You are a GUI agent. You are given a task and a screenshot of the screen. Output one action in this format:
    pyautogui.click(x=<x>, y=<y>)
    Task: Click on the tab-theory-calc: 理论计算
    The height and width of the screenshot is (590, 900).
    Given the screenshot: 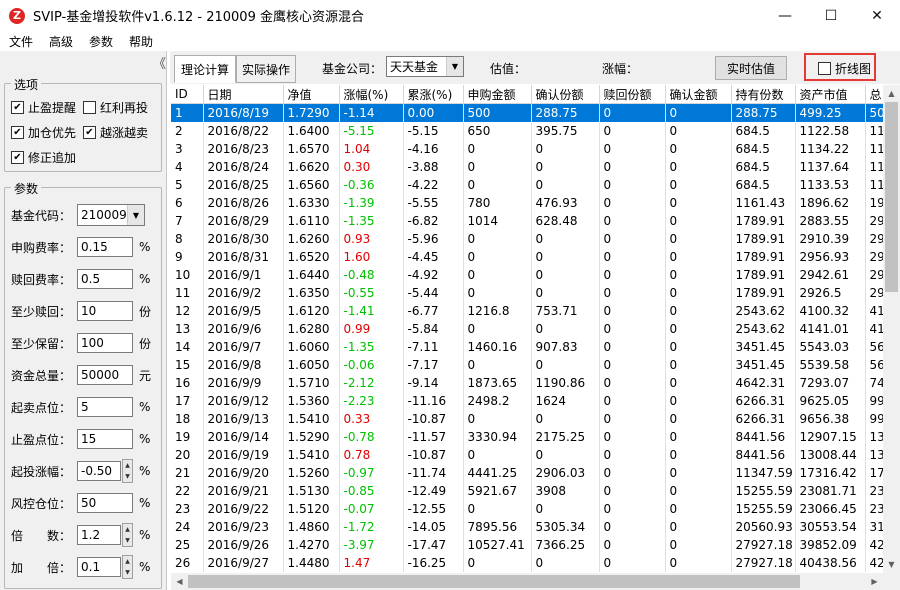 What is the action you would take?
    pyautogui.click(x=205, y=69)
    